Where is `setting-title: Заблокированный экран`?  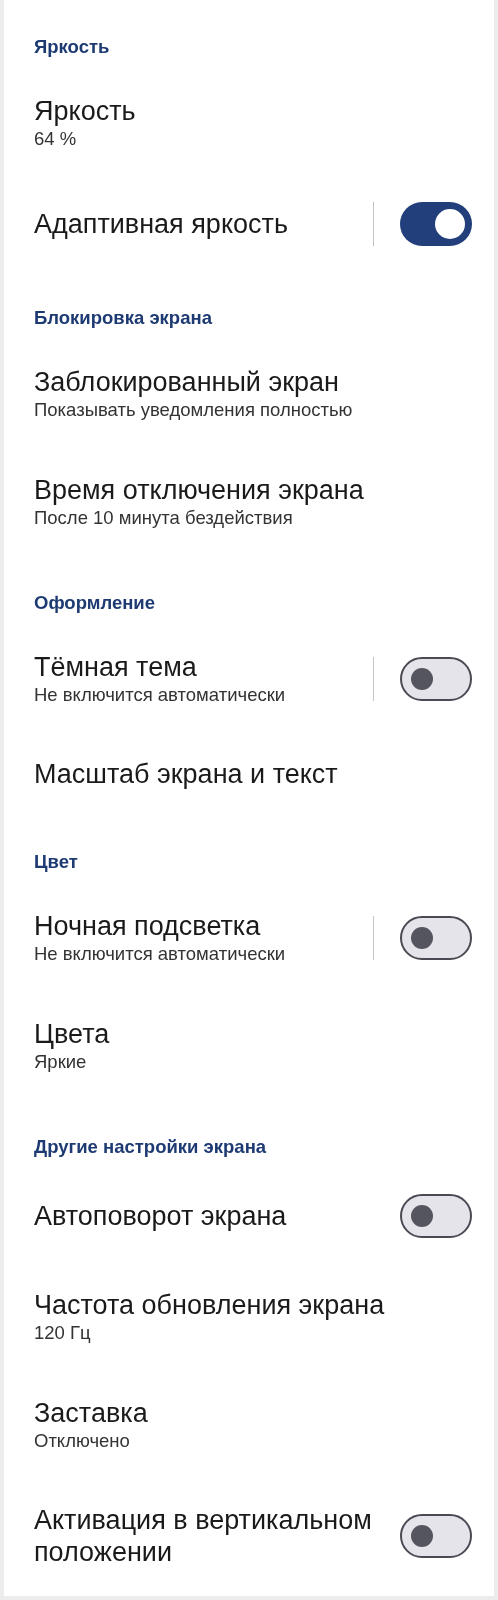 setting-title: Заблокированный экран is located at coordinates (186, 382).